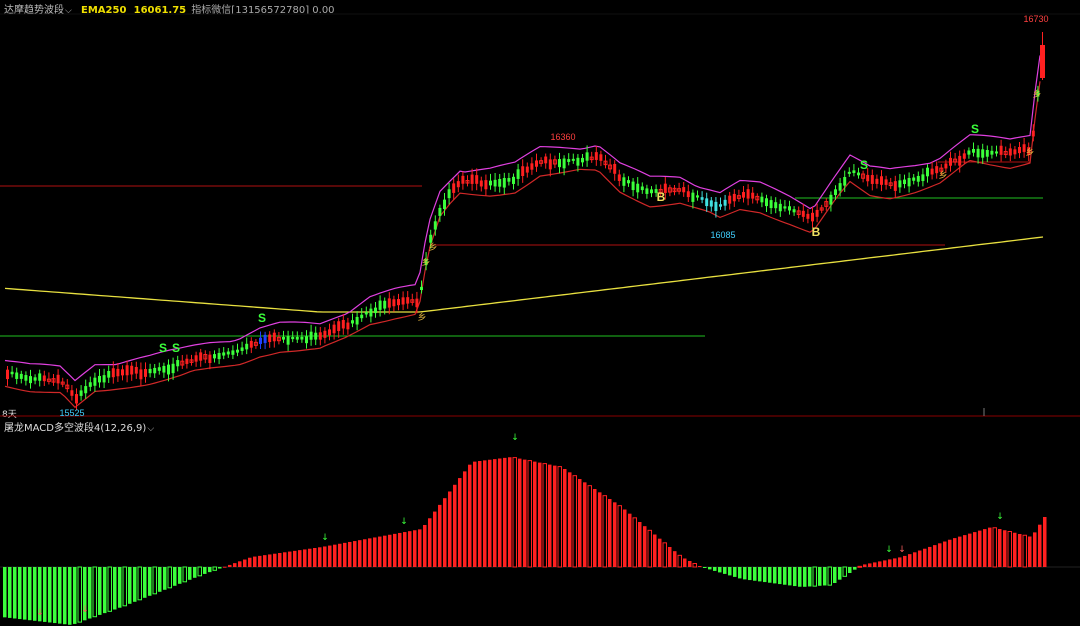 The height and width of the screenshot is (626, 1080). What do you see at coordinates (864, 165) in the screenshot?
I see `signal-S-label: S` at bounding box center [864, 165].